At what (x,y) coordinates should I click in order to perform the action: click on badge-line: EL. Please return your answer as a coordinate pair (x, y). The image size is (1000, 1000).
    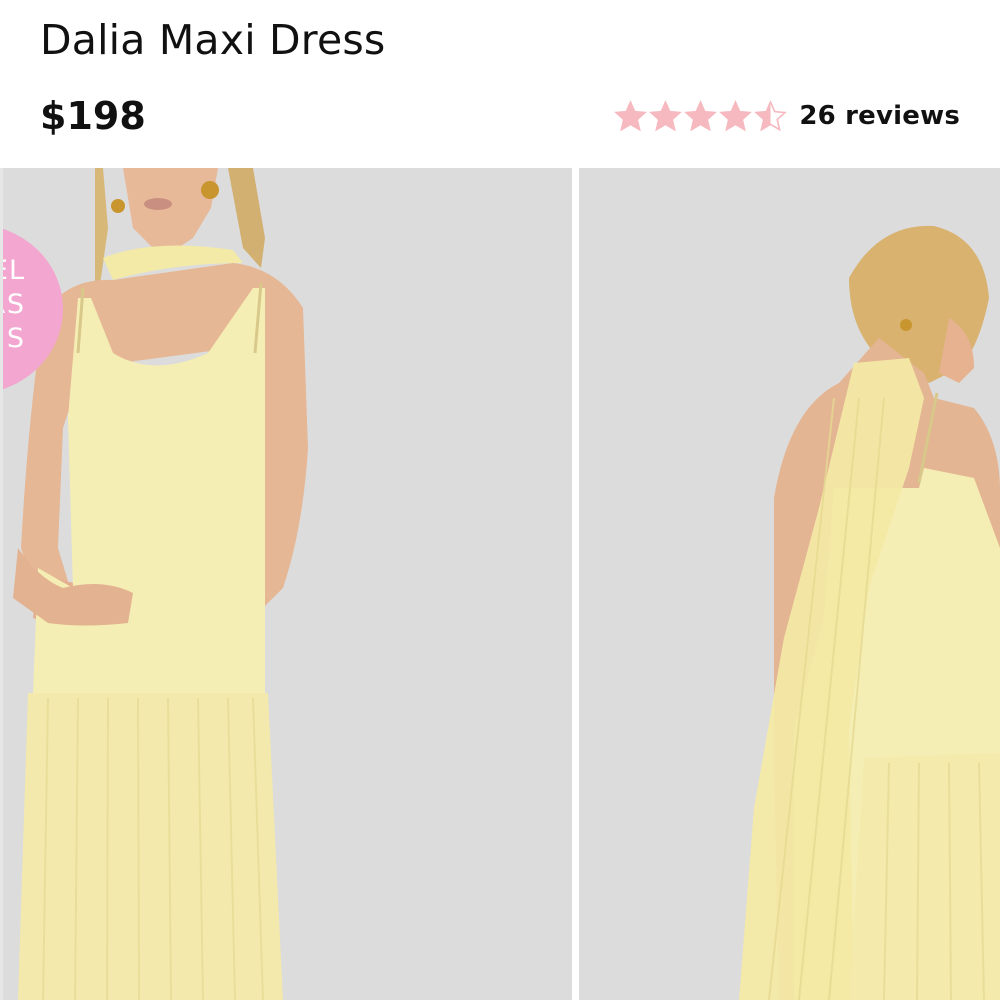
    Looking at the image, I should click on (14, 270).